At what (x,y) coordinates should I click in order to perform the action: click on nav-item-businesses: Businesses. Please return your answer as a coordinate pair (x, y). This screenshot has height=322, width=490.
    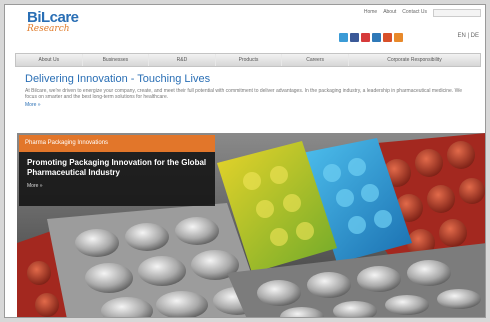
    Looking at the image, I should click on (116, 60).